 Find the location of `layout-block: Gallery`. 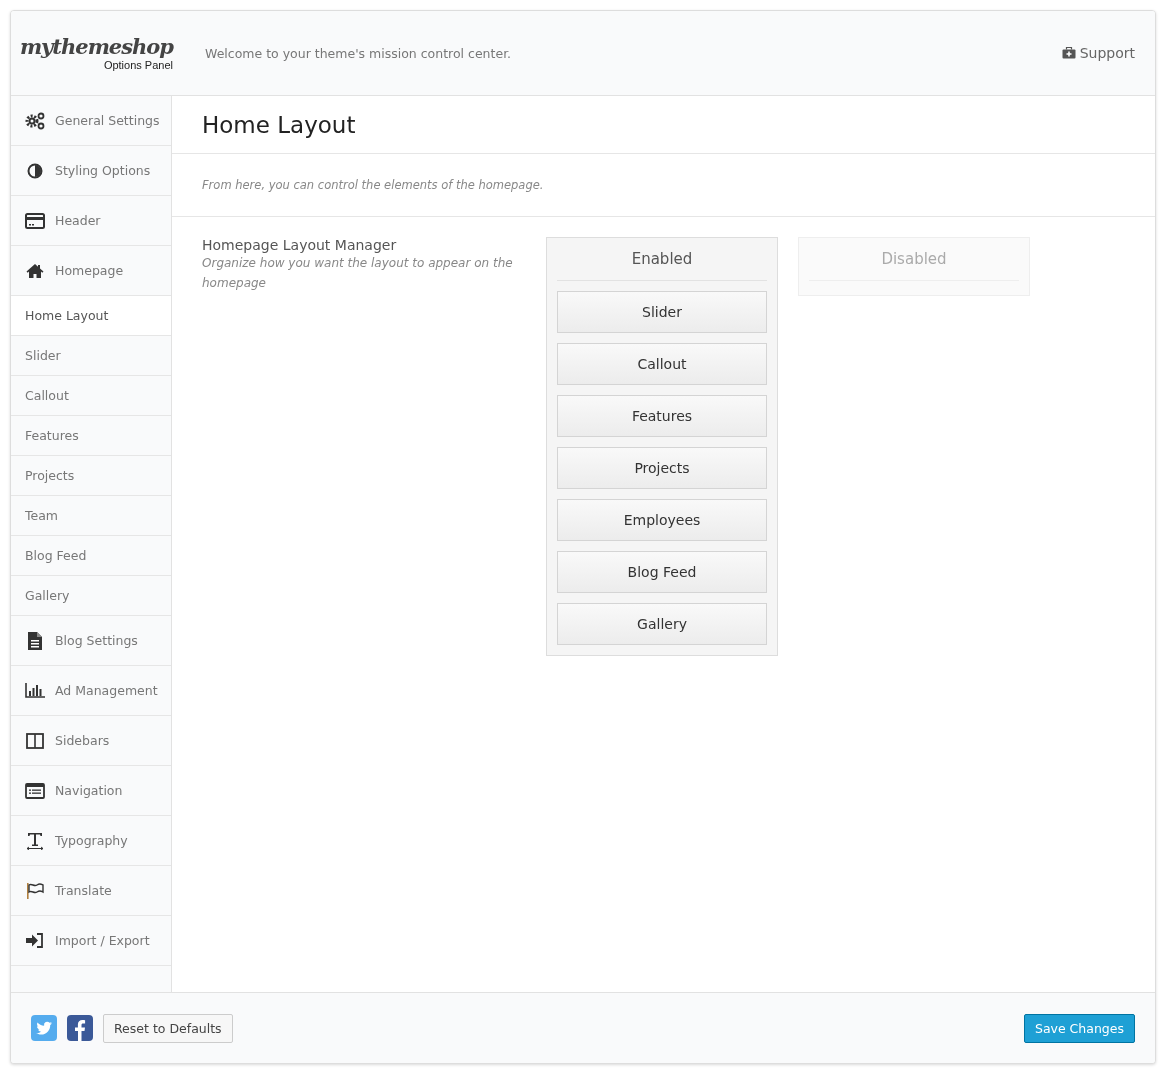

layout-block: Gallery is located at coordinates (662, 624).